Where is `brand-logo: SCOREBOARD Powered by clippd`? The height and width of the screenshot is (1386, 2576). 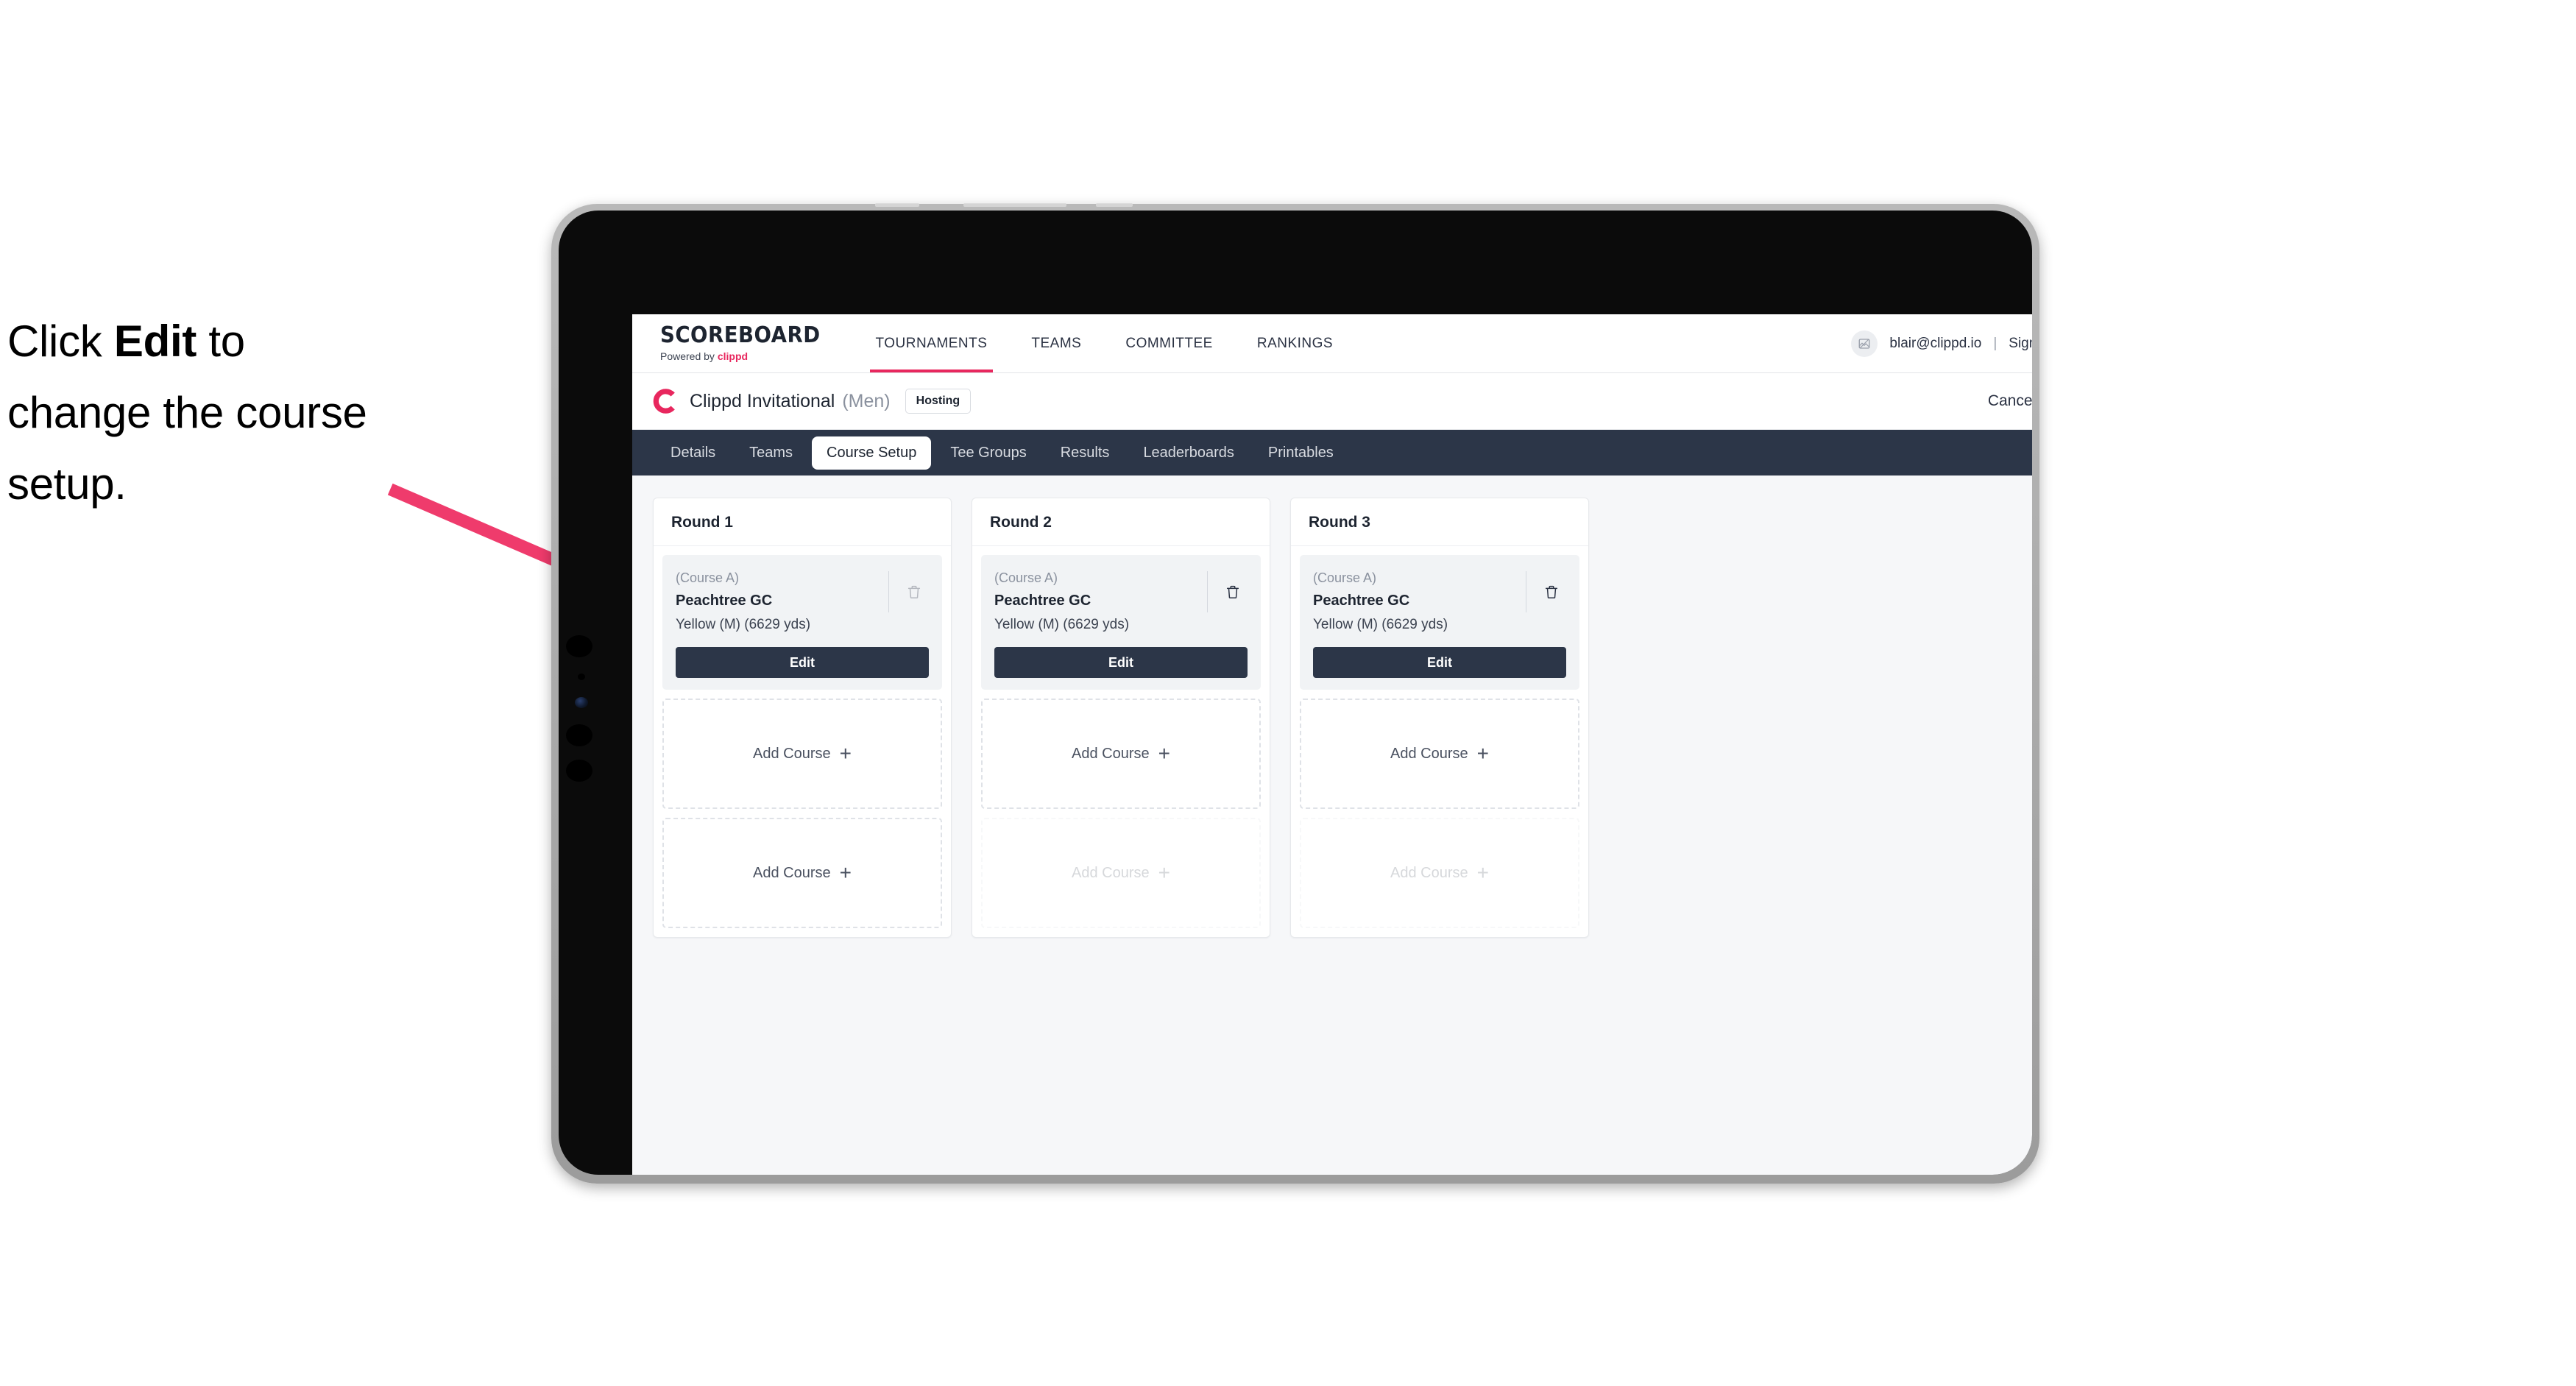 brand-logo: SCOREBOARD Powered by clippd is located at coordinates (743, 343).